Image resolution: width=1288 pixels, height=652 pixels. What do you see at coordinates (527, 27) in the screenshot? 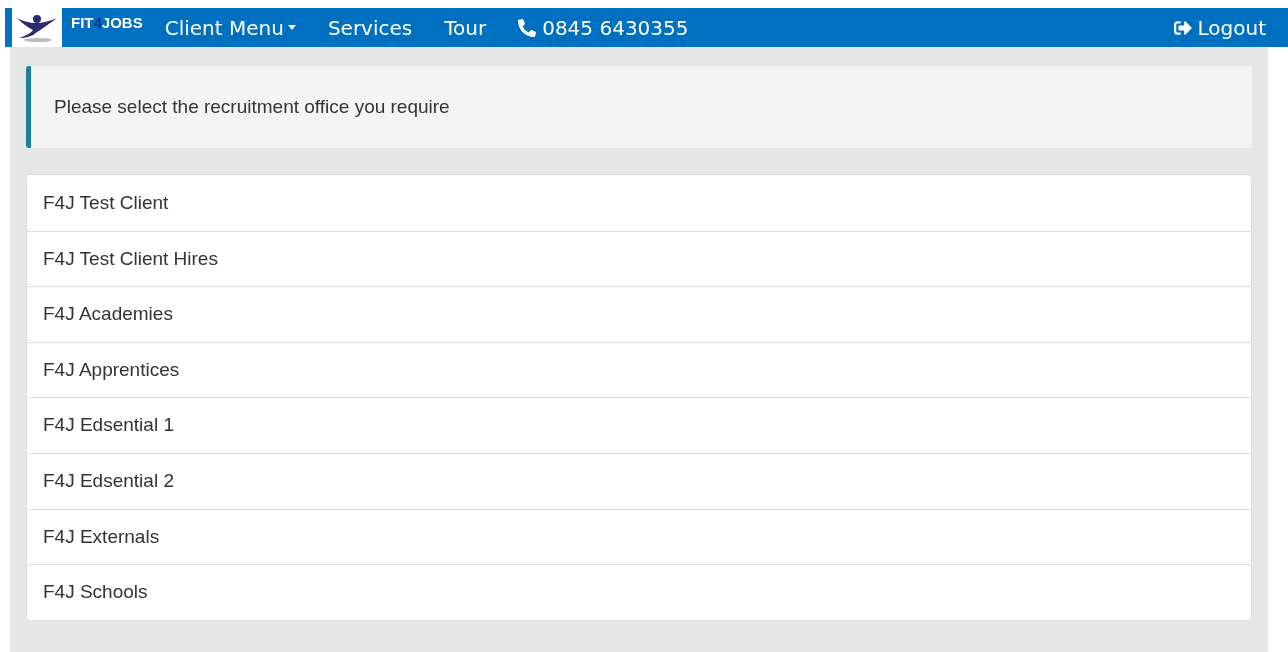
I see `phone-icon` at bounding box center [527, 27].